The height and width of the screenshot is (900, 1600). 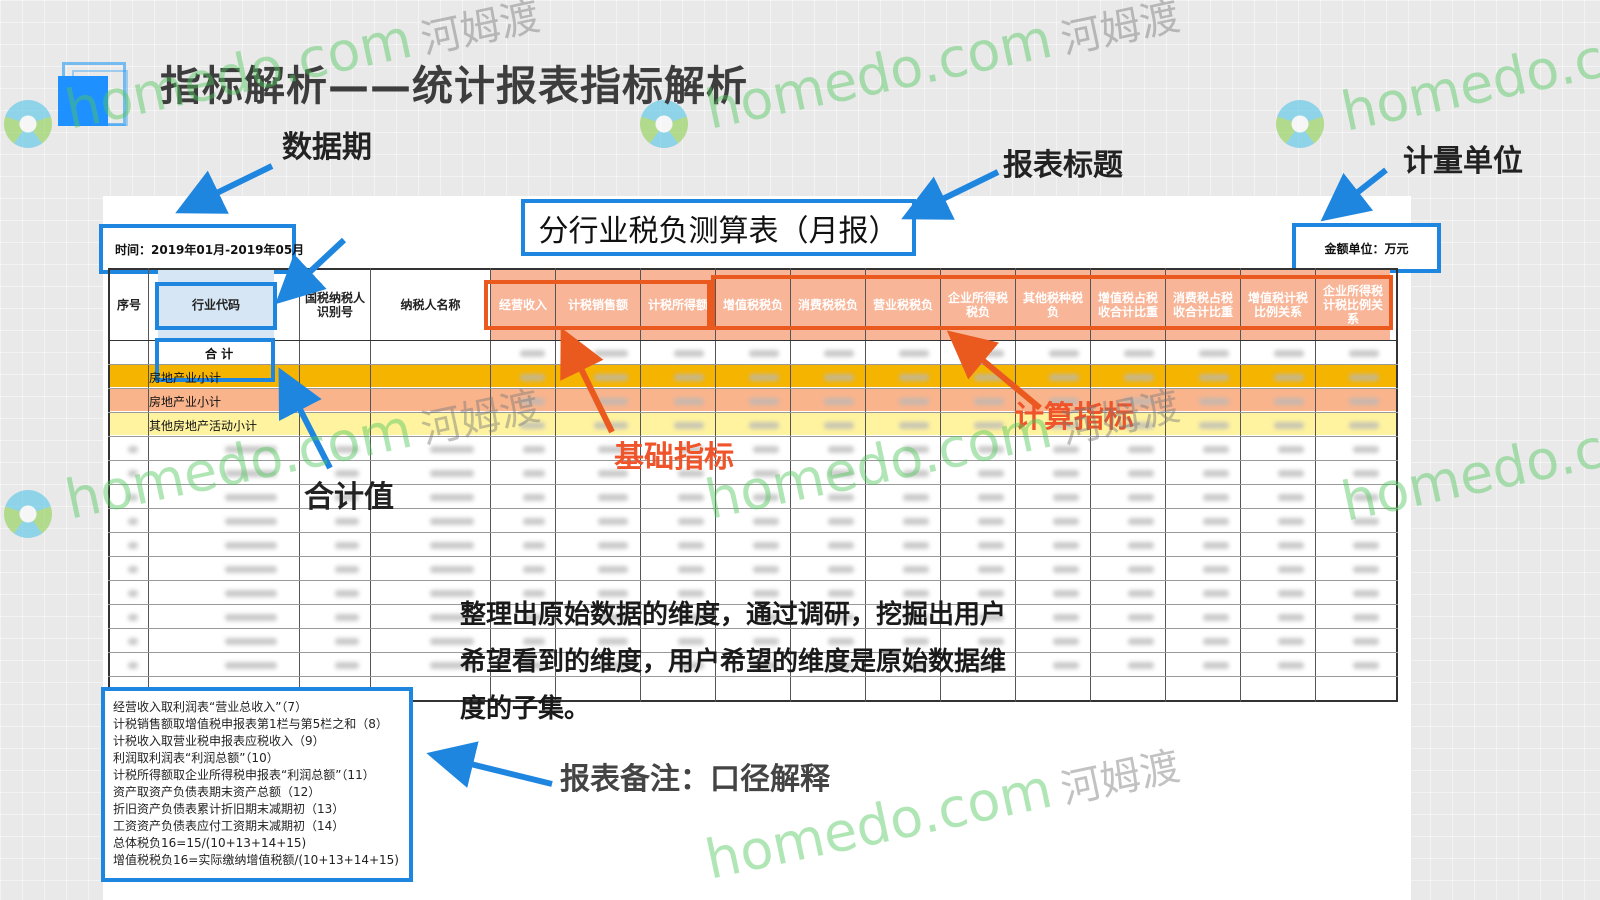 What do you see at coordinates (229, 809) in the screenshot?
I see `note-line: 折旧资产负债表累计折旧期末减期初（13）` at bounding box center [229, 809].